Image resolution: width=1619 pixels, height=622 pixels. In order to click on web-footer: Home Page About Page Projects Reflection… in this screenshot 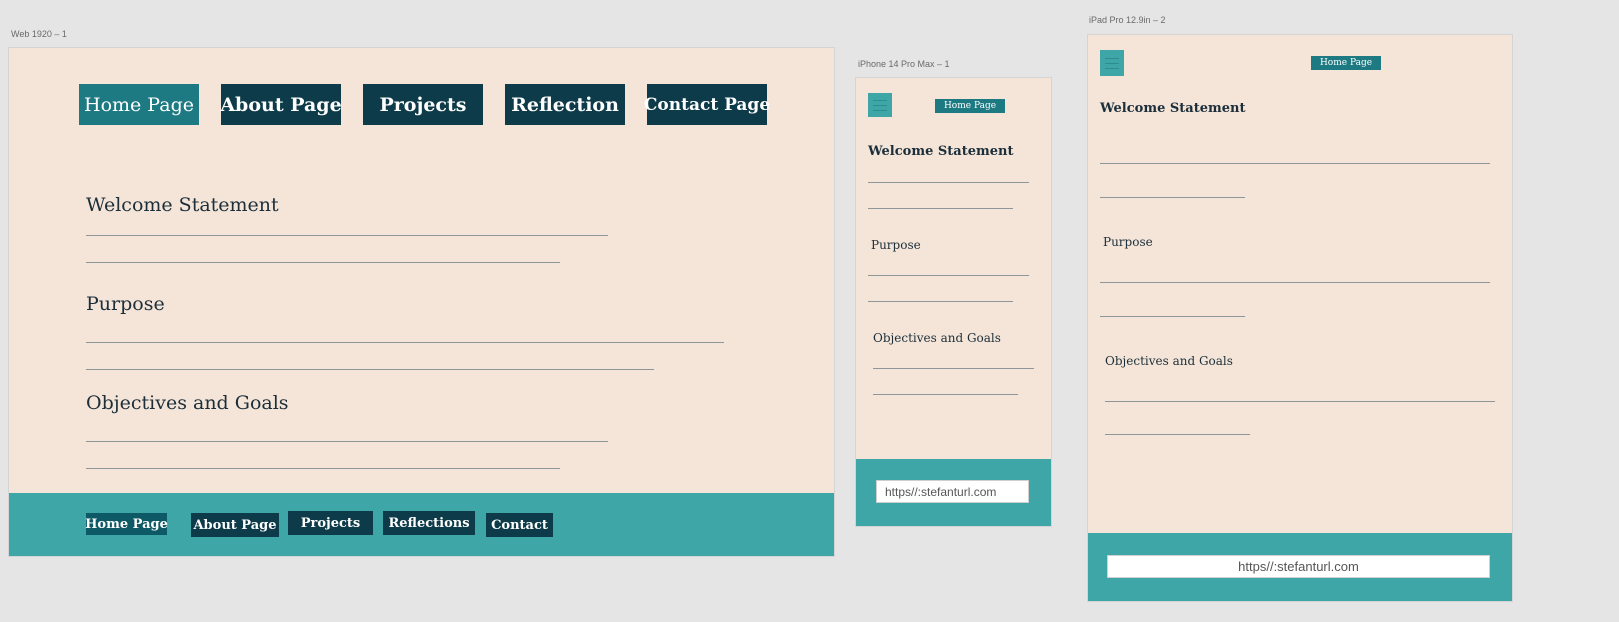, I will do `click(421, 524)`.